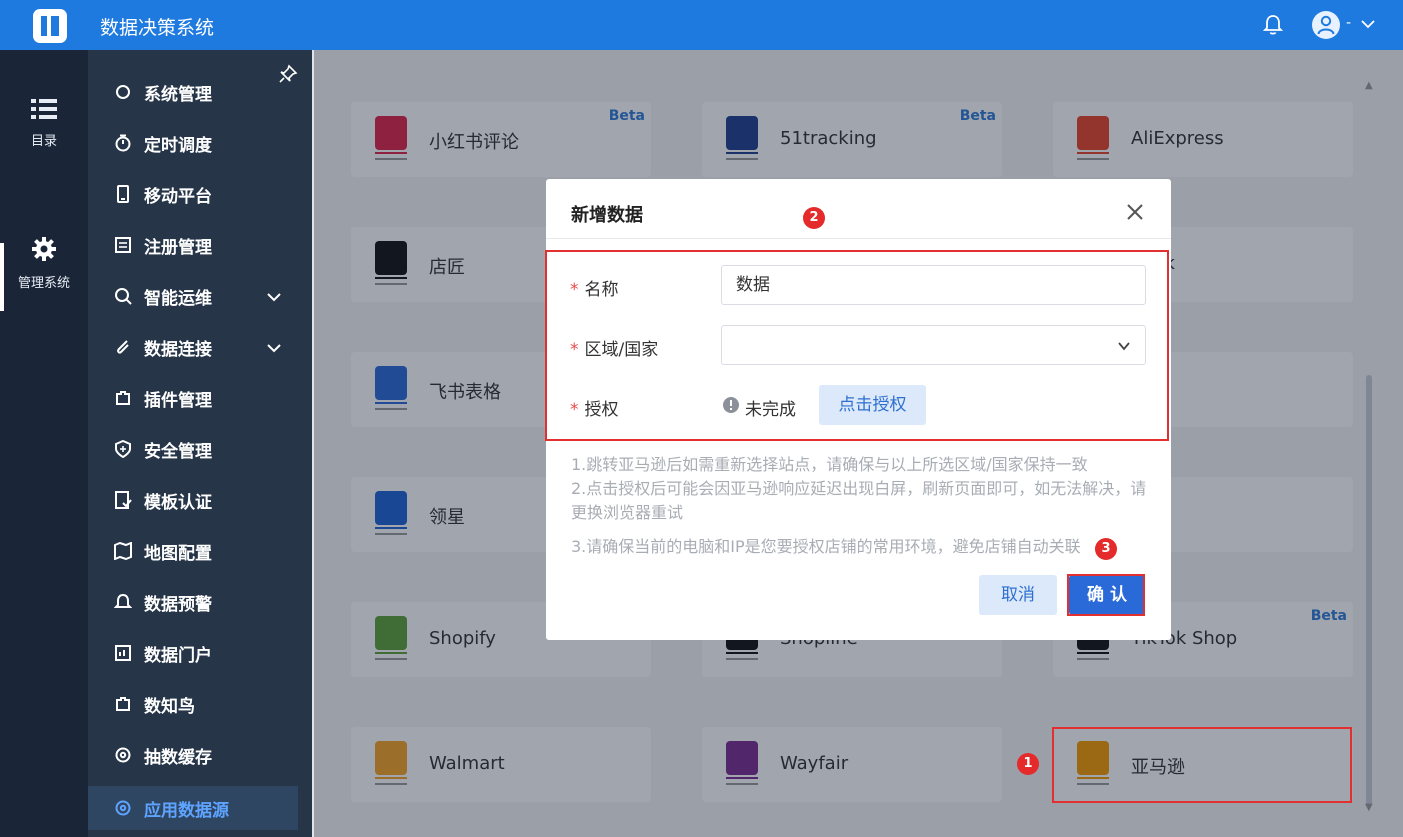 Image resolution: width=1403 pixels, height=837 pixels. I want to click on system-icon, so click(123, 92).